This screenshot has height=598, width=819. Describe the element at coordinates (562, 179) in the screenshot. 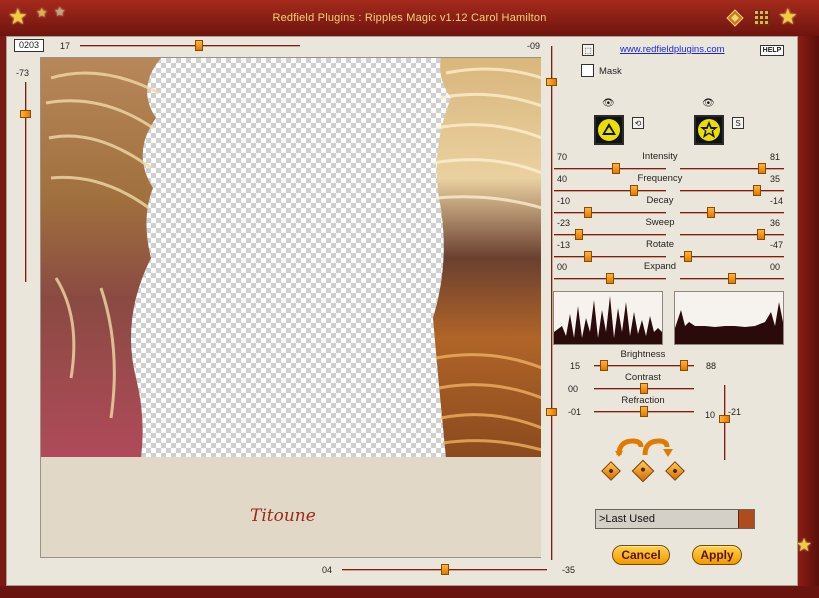

I see `frequency-left-value: 40` at that location.